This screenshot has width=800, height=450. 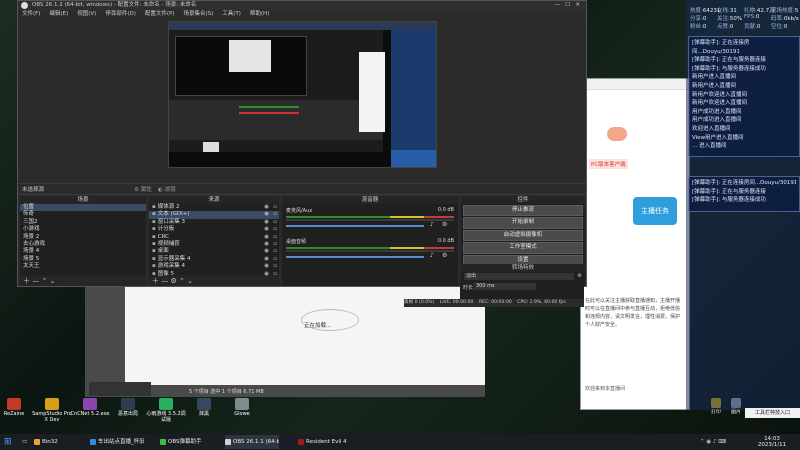 What do you see at coordinates (143, 189) in the screenshot?
I see `properties-button: ⚙ 属性` at bounding box center [143, 189].